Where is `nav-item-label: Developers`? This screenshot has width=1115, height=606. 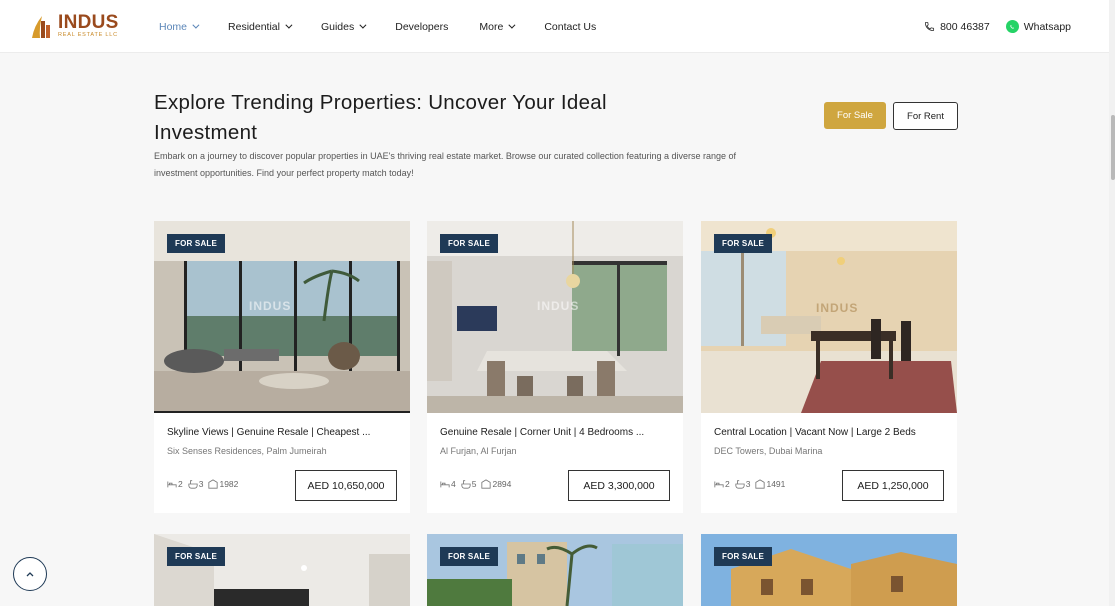 nav-item-label: Developers is located at coordinates (422, 26).